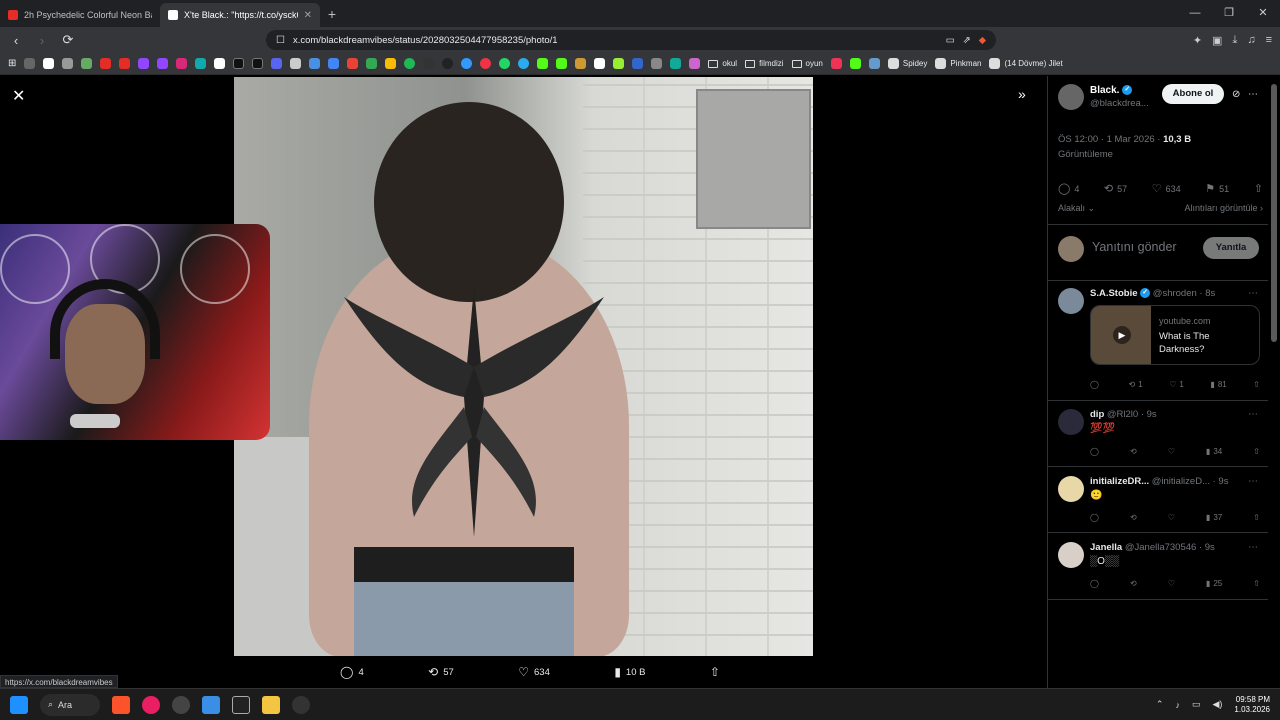  What do you see at coordinates (80, 15) in the screenshot?
I see `tab-youtube: 2h Psychedelic Colorful Neon Backgr` at bounding box center [80, 15].